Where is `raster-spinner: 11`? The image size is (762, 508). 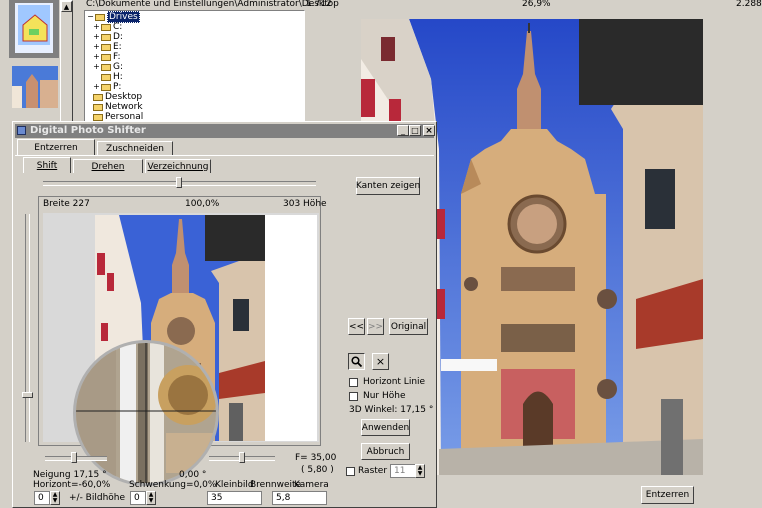 raster-spinner: 11 is located at coordinates (403, 471).